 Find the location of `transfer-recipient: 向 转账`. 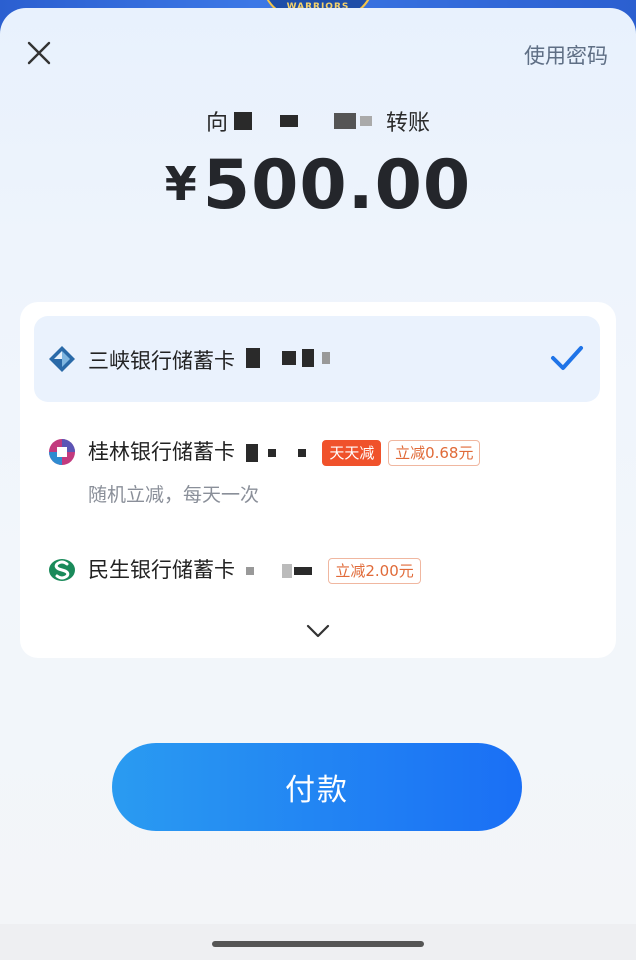

transfer-recipient: 向 转账 is located at coordinates (318, 121).